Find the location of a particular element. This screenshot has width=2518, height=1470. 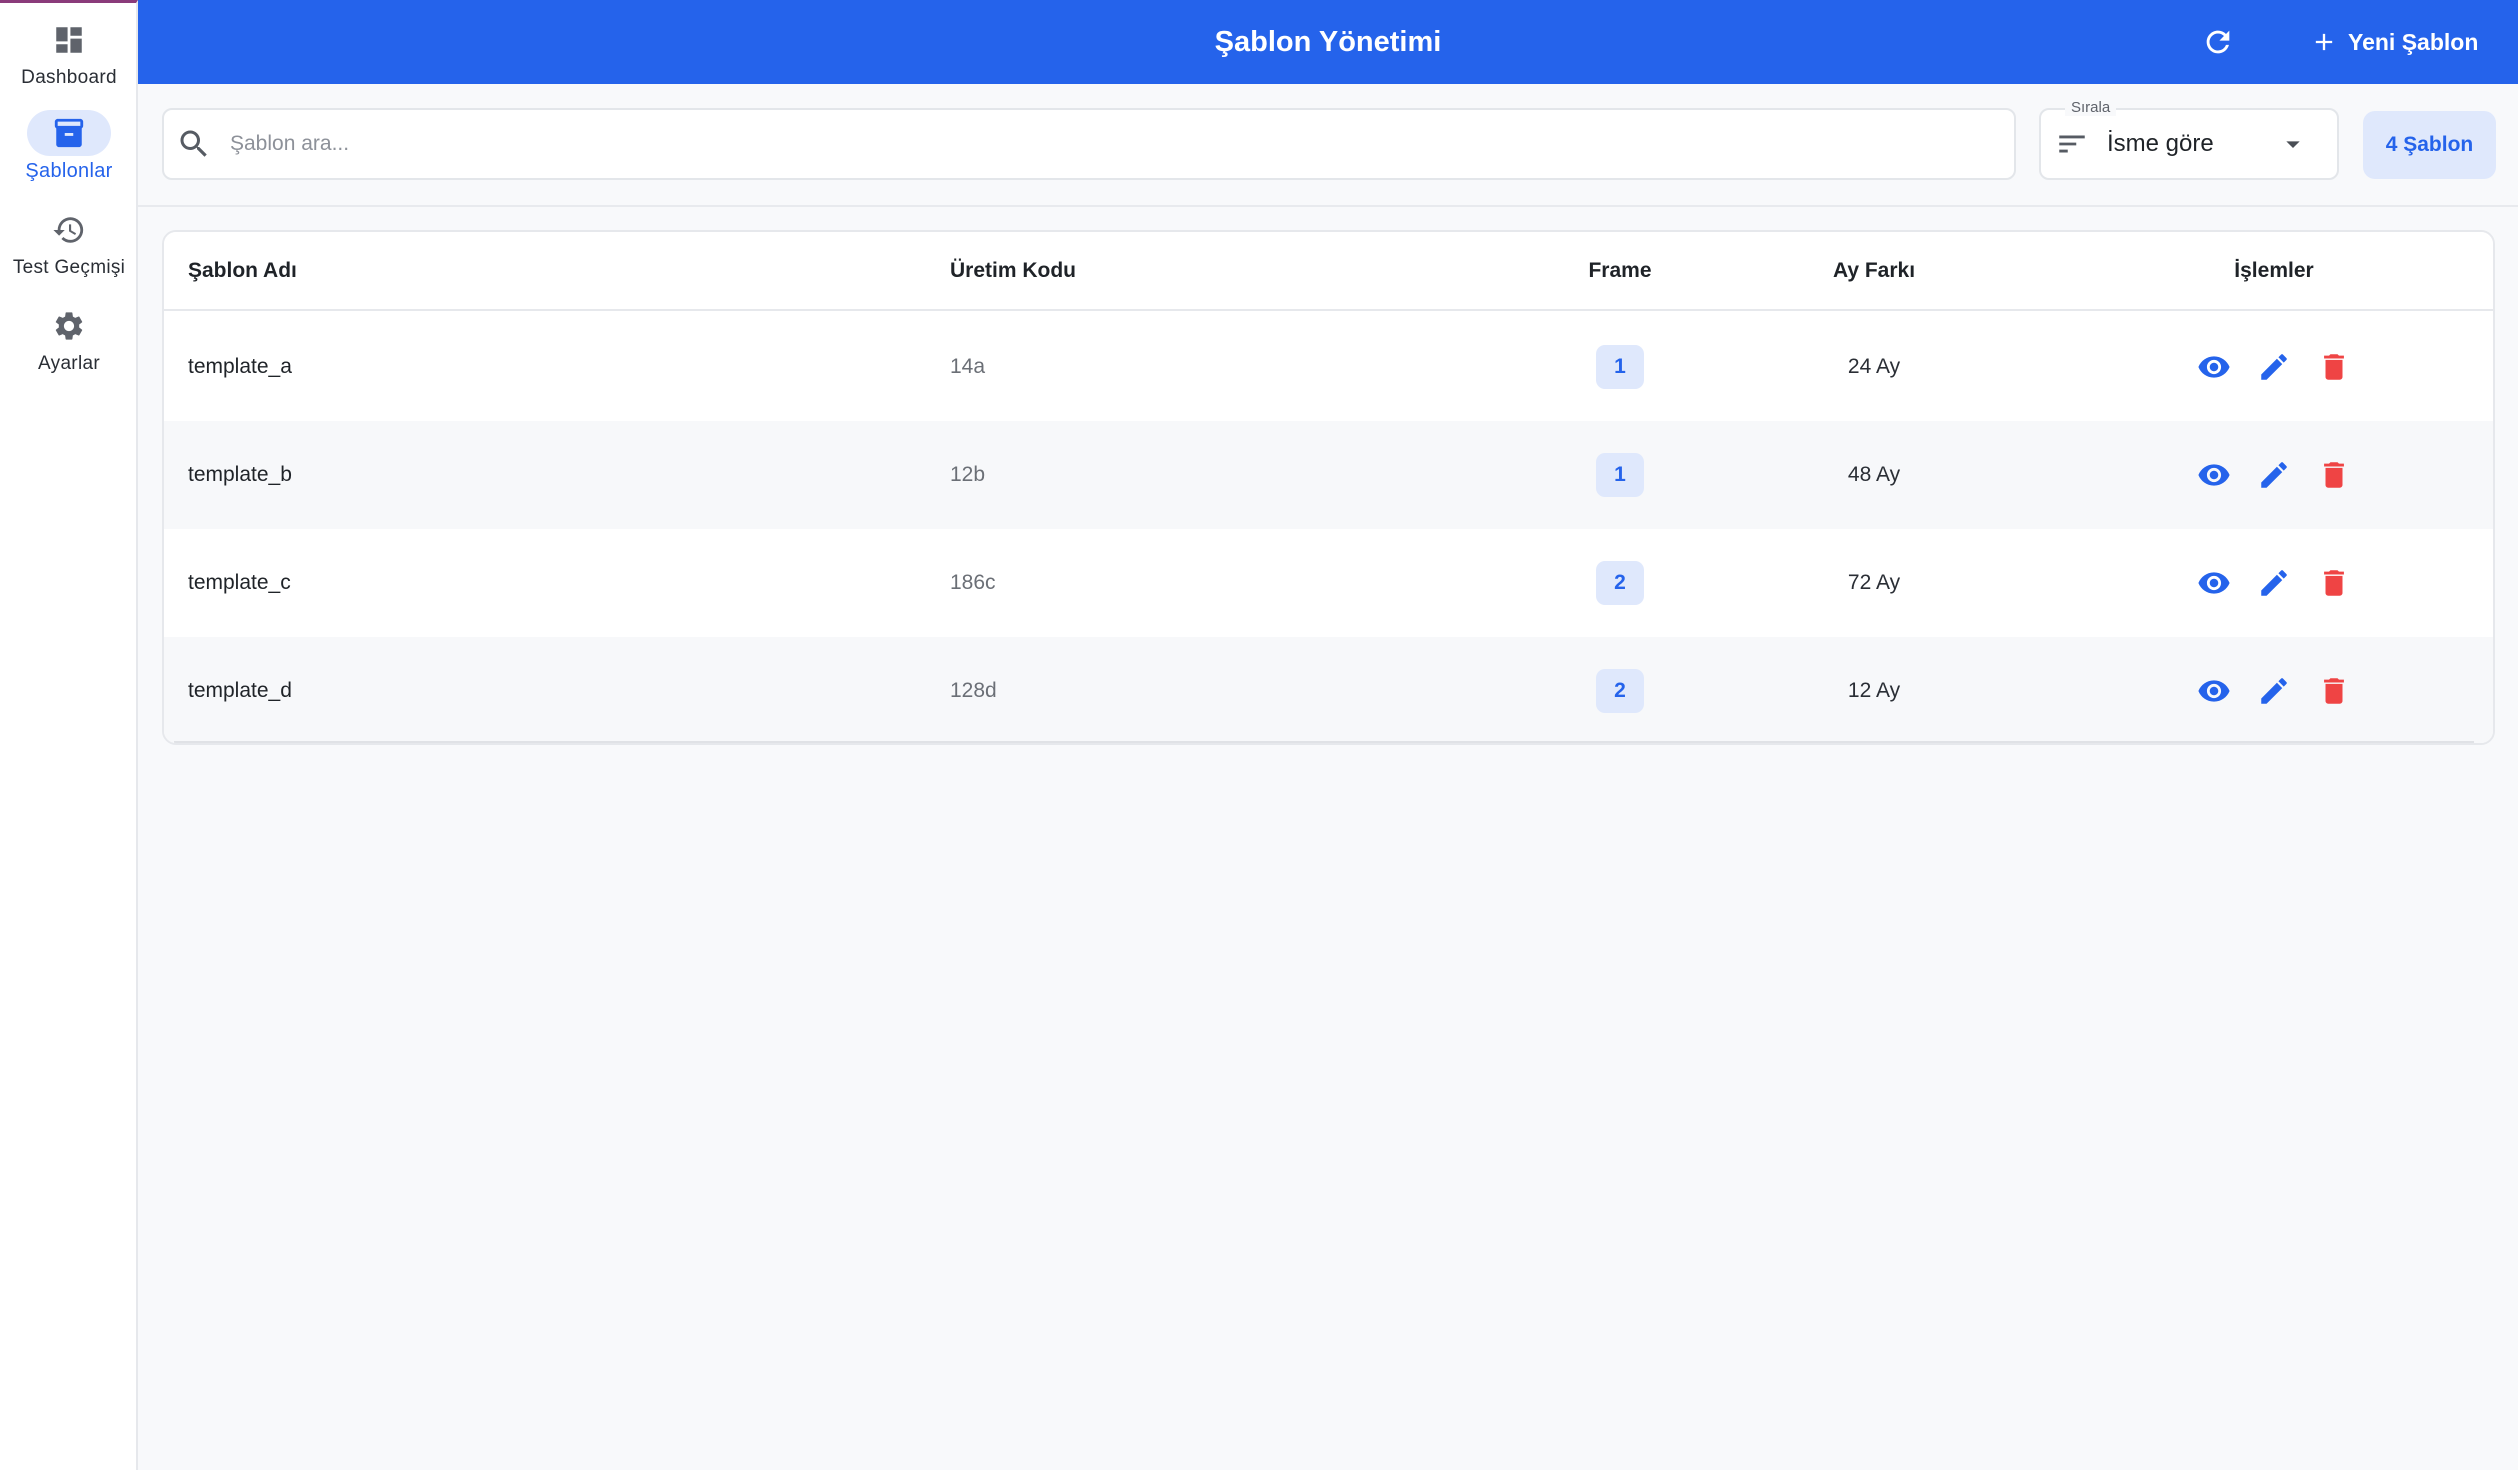

cell-name: template_d is located at coordinates (240, 690).